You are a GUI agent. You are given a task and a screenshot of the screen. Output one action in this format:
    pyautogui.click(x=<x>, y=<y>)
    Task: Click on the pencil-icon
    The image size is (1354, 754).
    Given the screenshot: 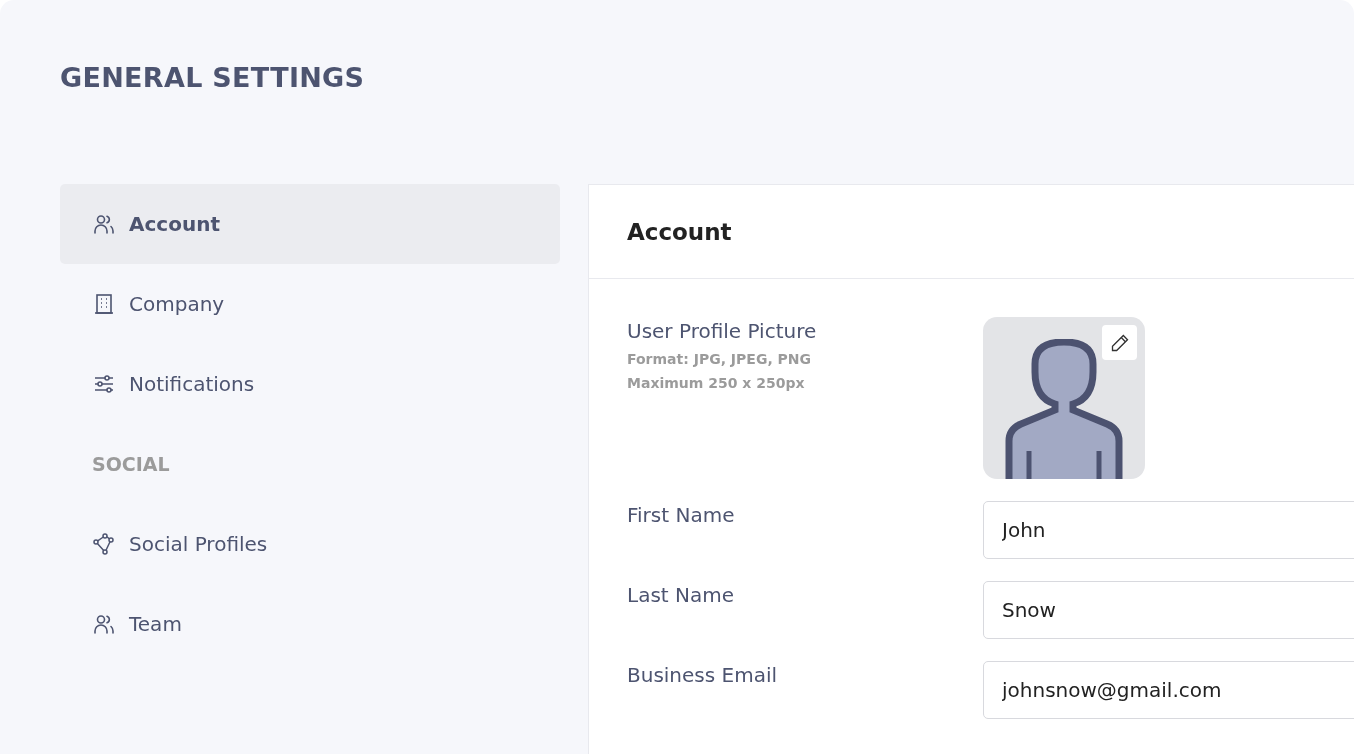 What is the action you would take?
    pyautogui.click(x=1119, y=342)
    